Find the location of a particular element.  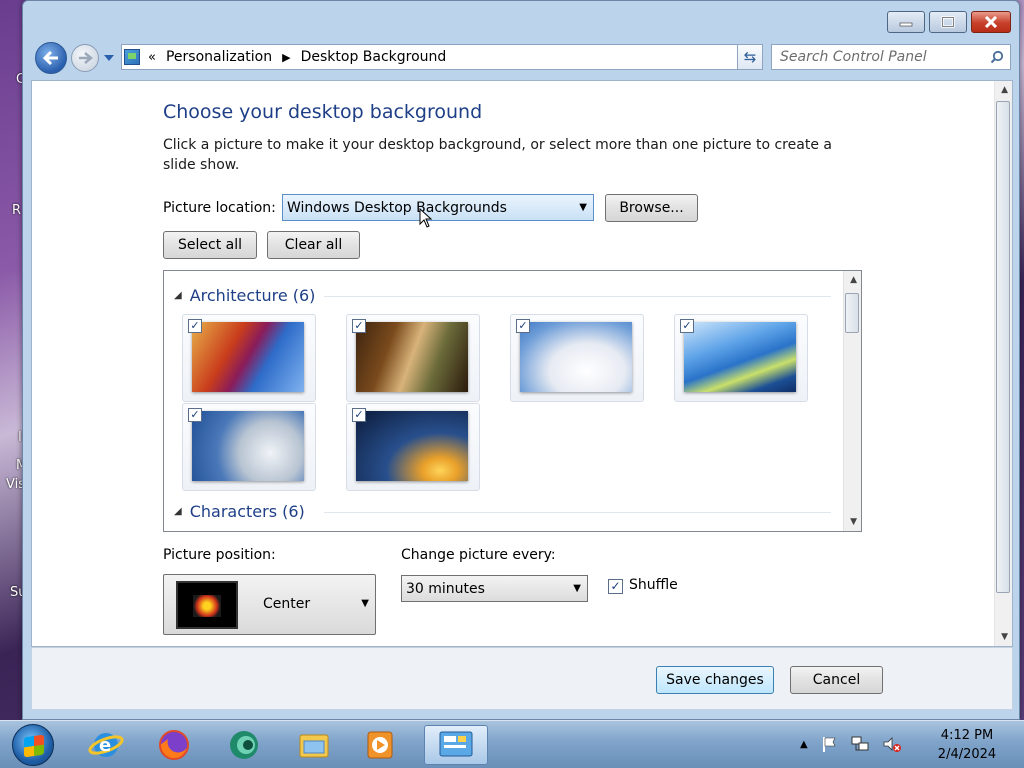

clock: 4:12 PM 2/4/2024 is located at coordinates (967, 745).